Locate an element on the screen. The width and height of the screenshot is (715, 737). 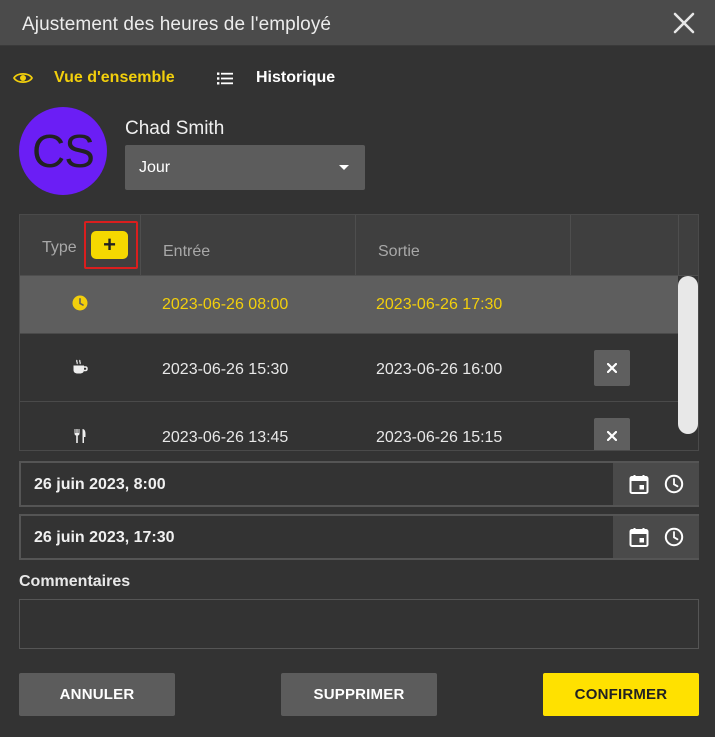
table-row: 2023-06-26 15:30 2023-06-26 16:00 is located at coordinates (350, 368).